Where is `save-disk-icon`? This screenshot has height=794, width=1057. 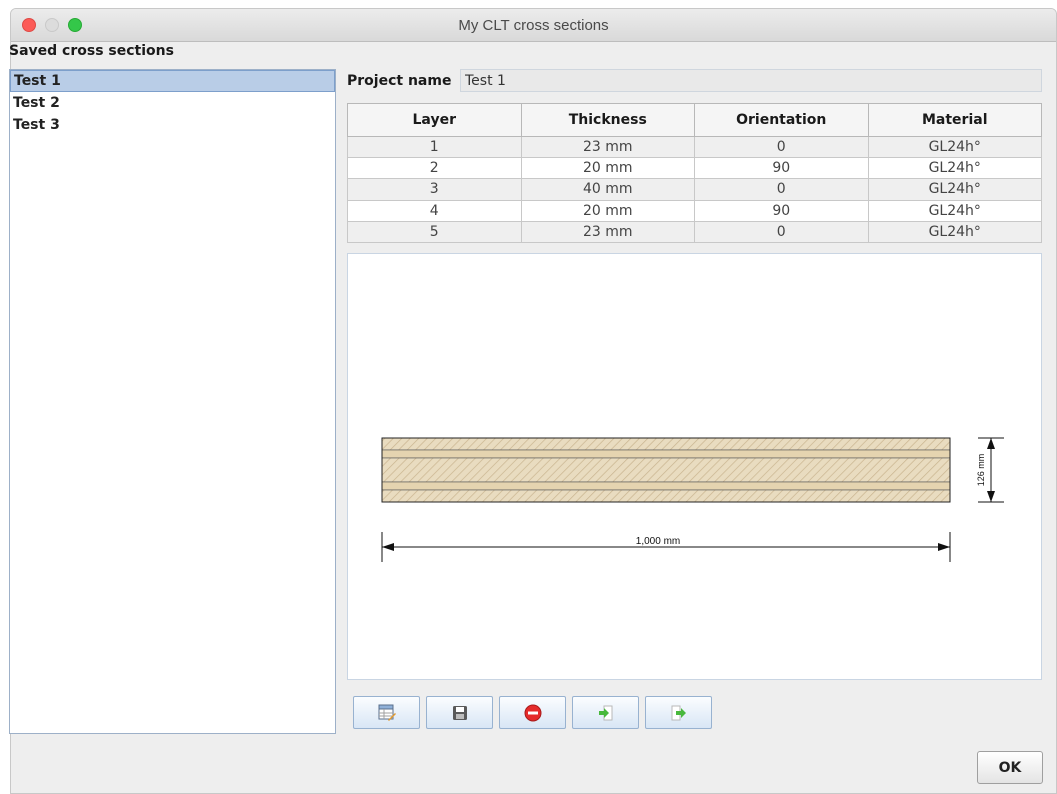 save-disk-icon is located at coordinates (459, 712).